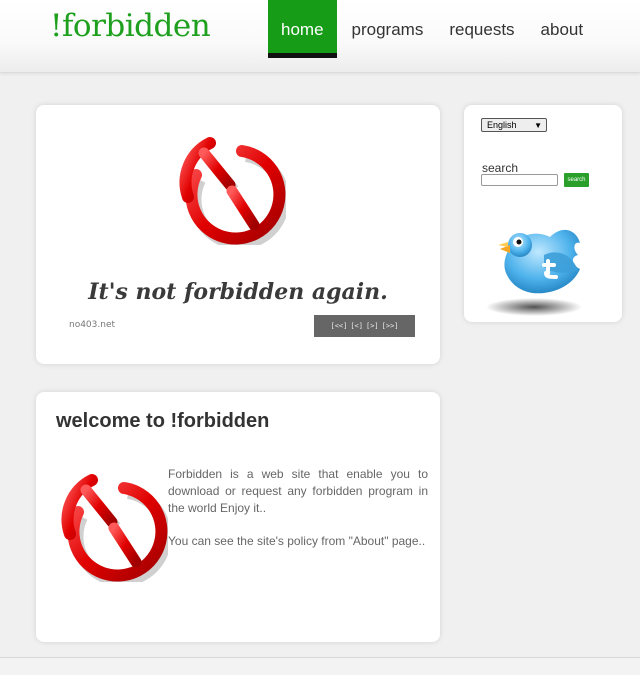 The width and height of the screenshot is (640, 675). What do you see at coordinates (302, 29) in the screenshot?
I see `nav-home: home` at bounding box center [302, 29].